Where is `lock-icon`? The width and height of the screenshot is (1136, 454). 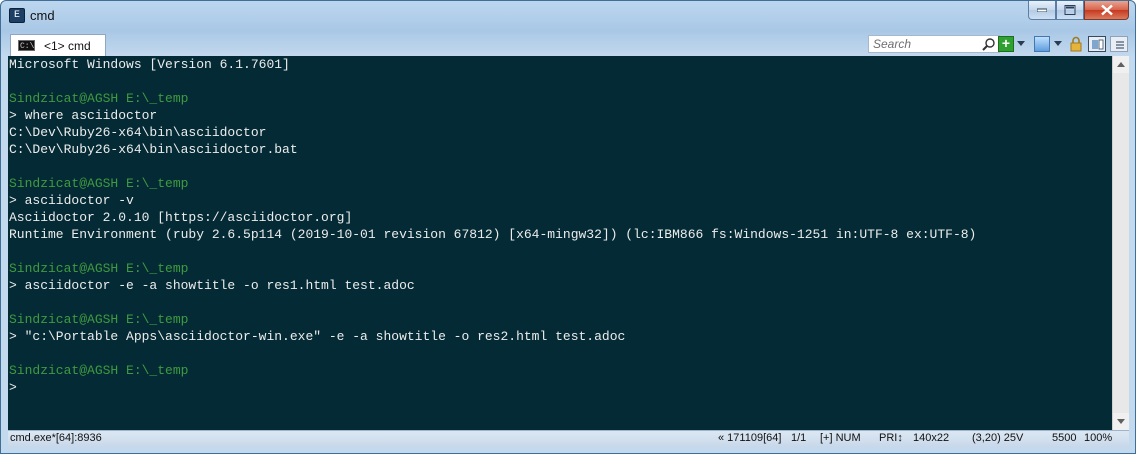 lock-icon is located at coordinates (1077, 44).